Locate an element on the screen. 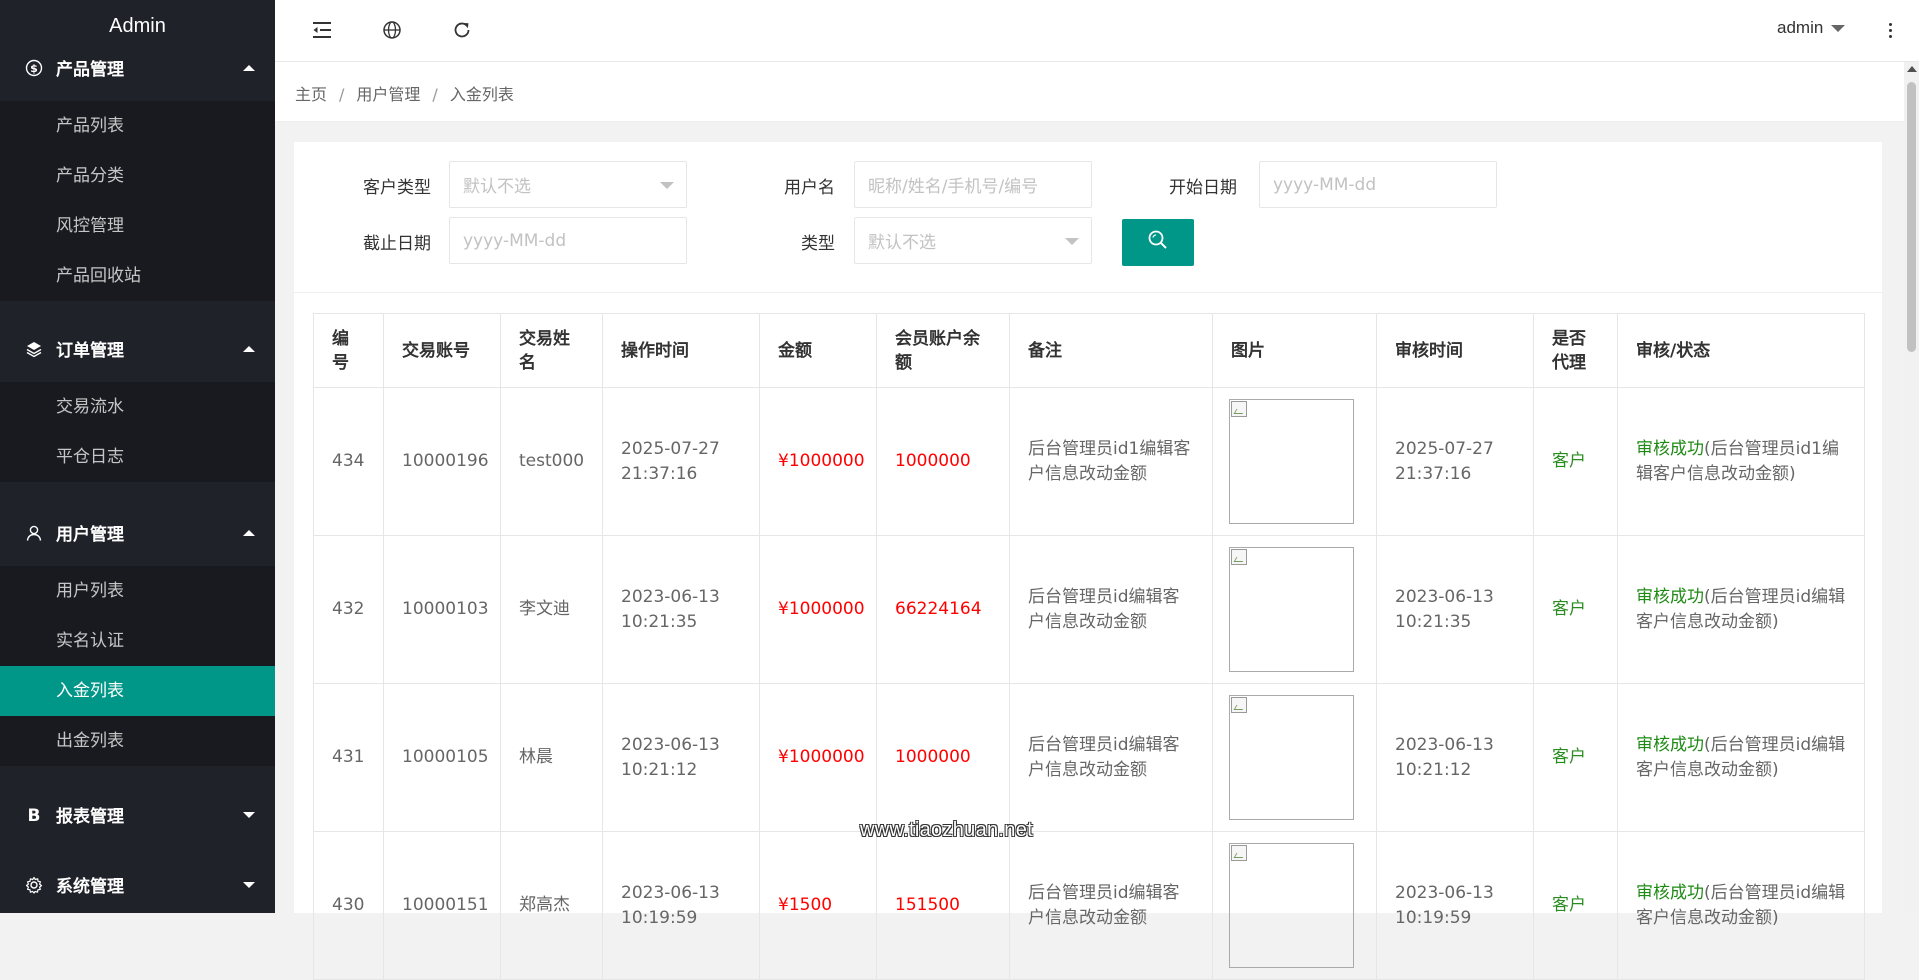 The height and width of the screenshot is (980, 1919). username-placeholder: 昵称/姓名/手机号/编号 is located at coordinates (953, 187).